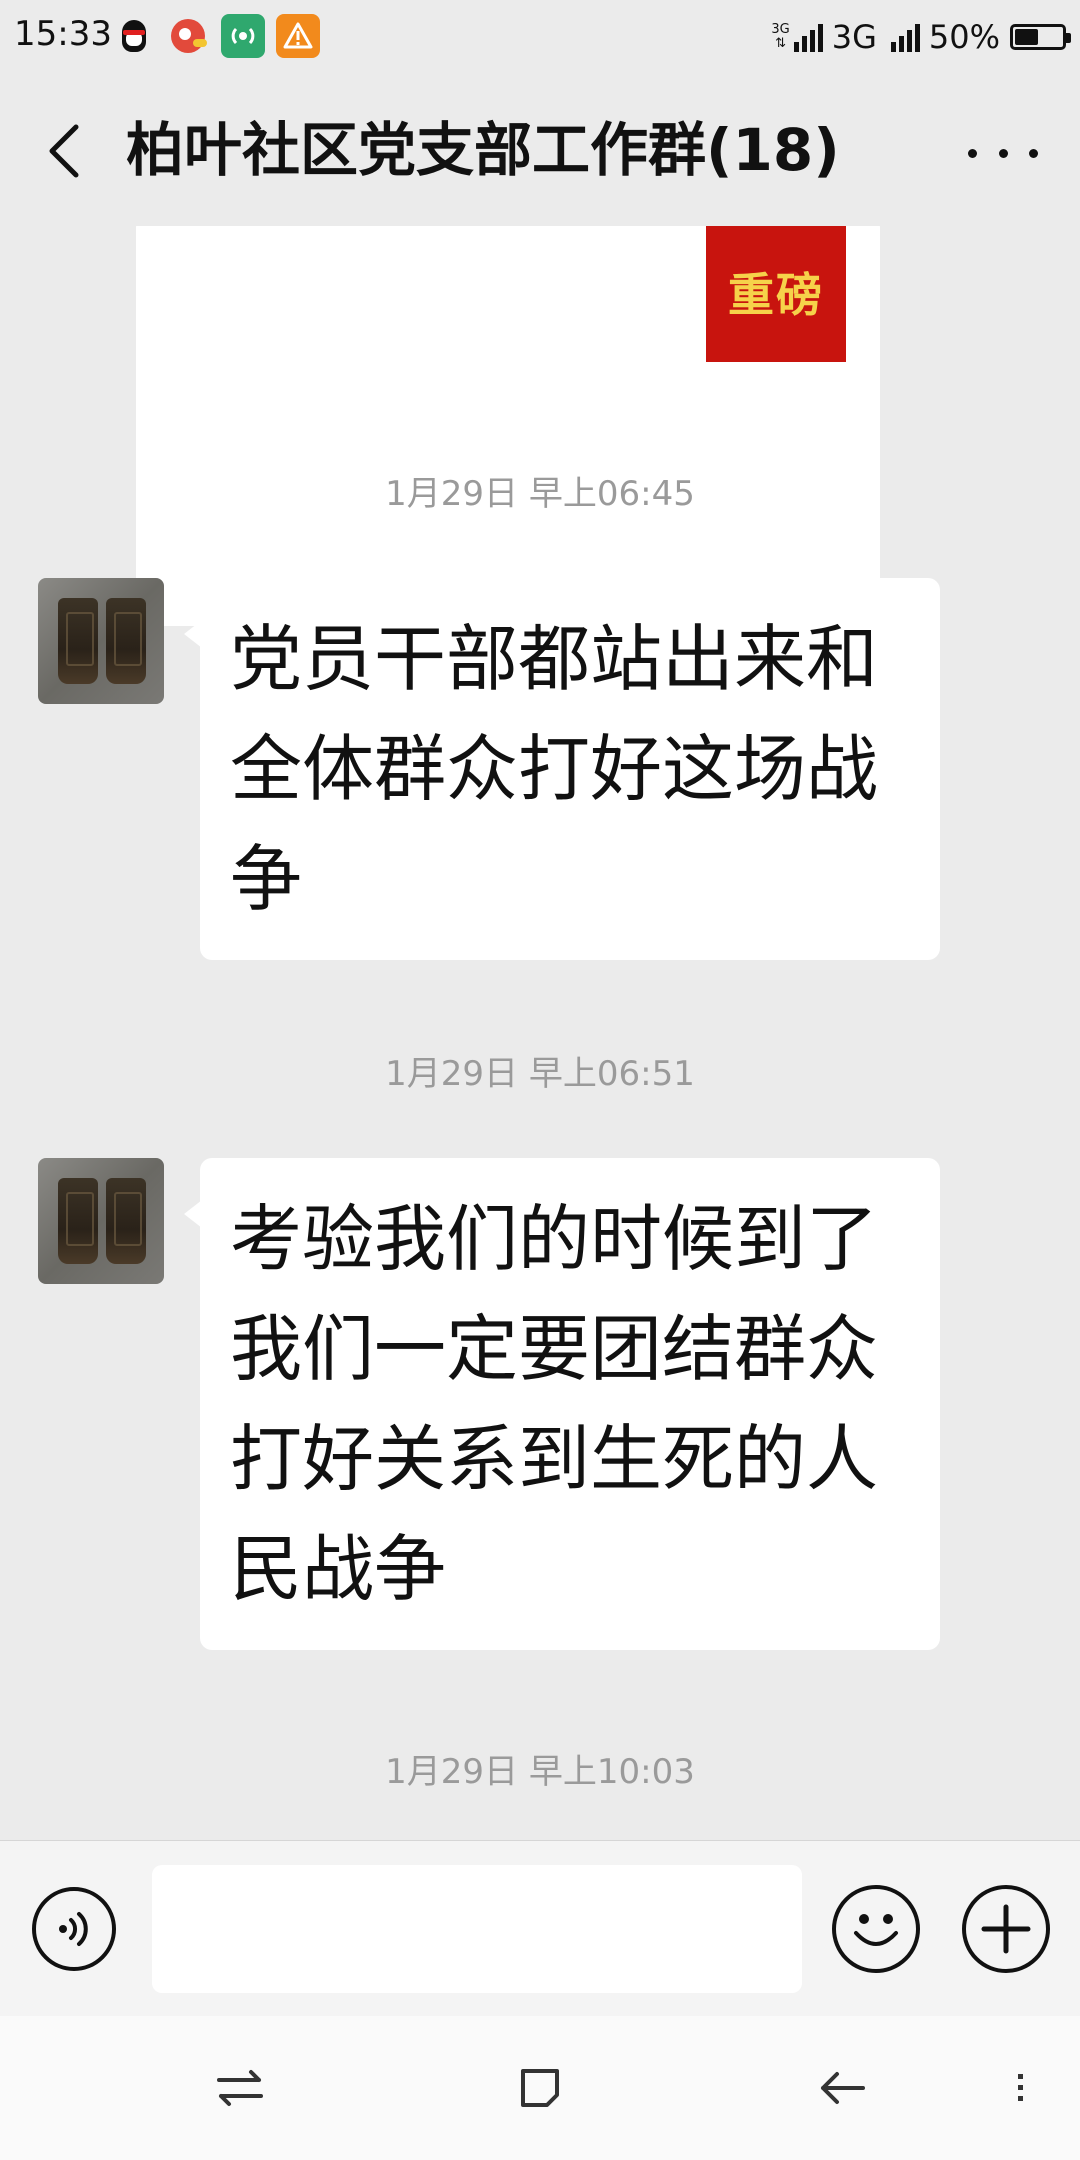  I want to click on message-text: 党员干部都站出来和全体群众打好这场战争, so click(554, 769).